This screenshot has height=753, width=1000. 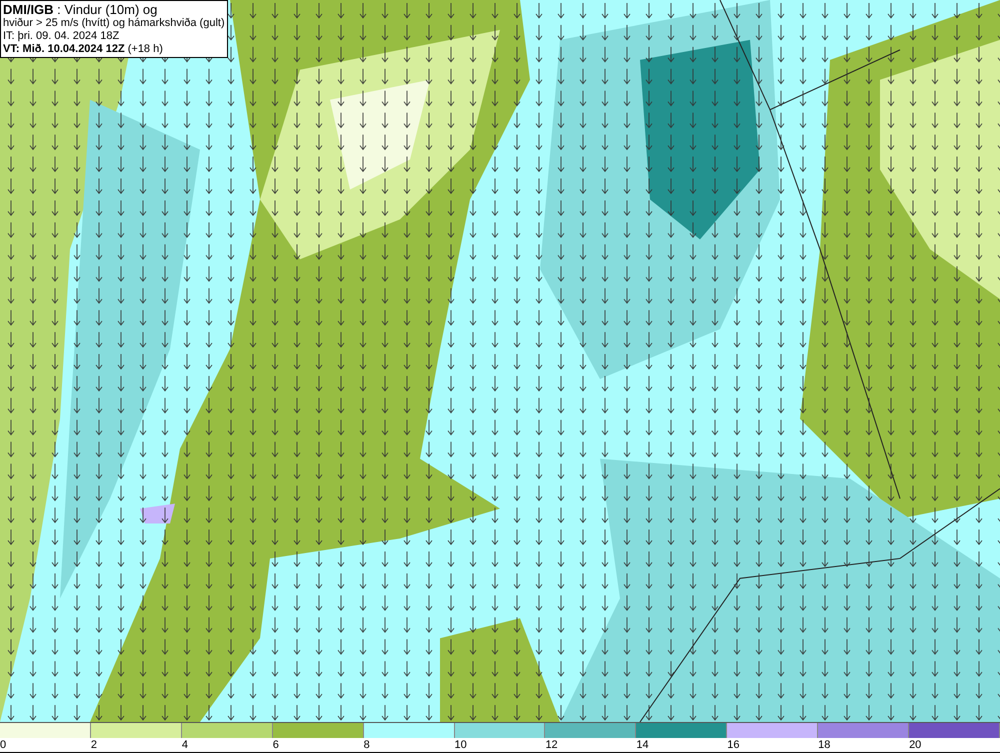 I want to click on chart-subtitle: VT: Mið. 10.04.2024 12Z (+18 h), so click(x=83, y=49).